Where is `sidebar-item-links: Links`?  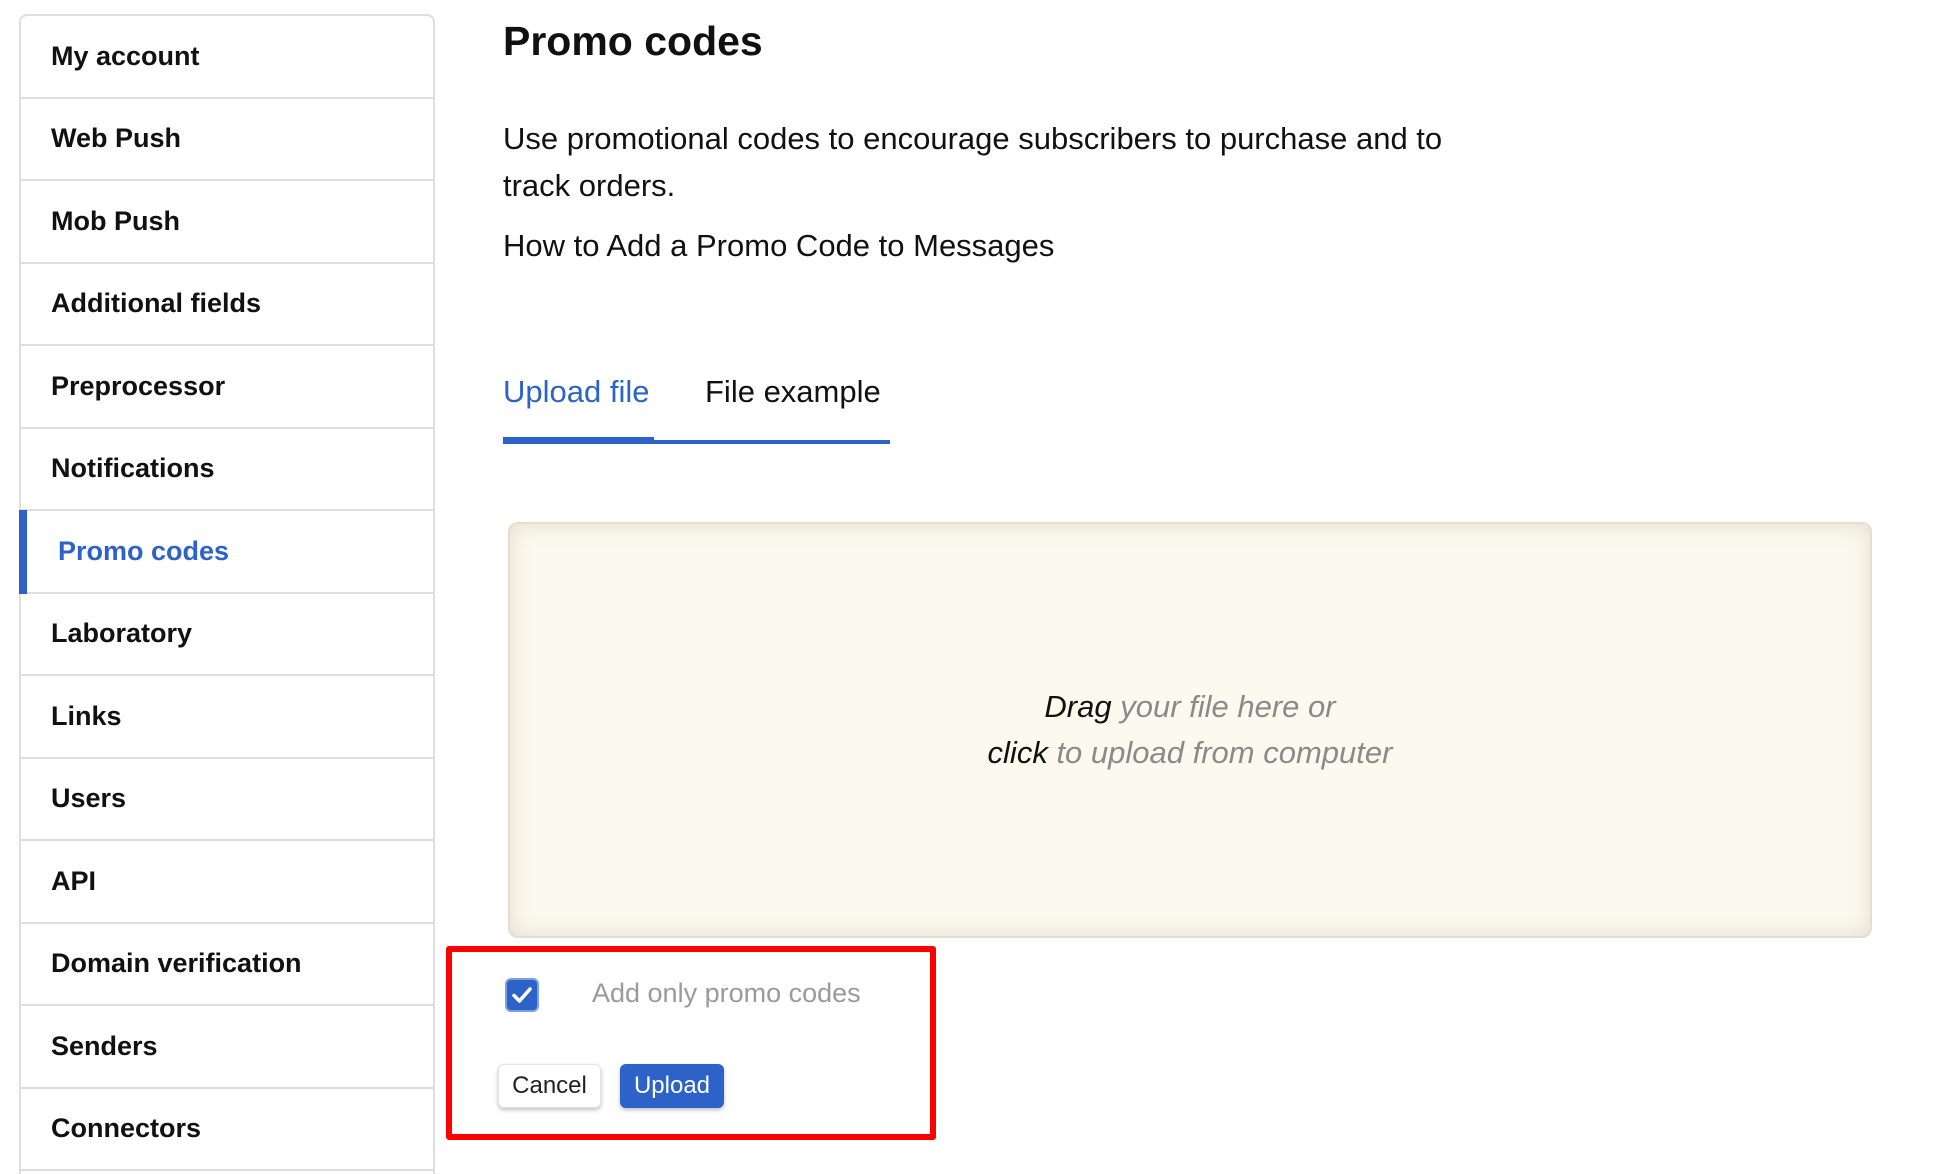
sidebar-item-links: Links is located at coordinates (227, 717).